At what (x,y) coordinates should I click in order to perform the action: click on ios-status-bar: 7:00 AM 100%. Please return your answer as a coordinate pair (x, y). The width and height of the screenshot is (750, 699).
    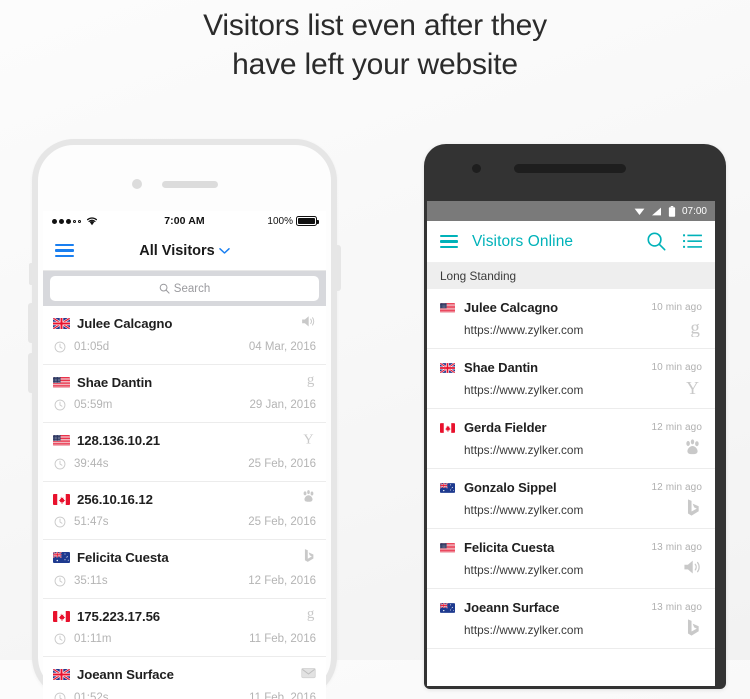
    Looking at the image, I should click on (184, 221).